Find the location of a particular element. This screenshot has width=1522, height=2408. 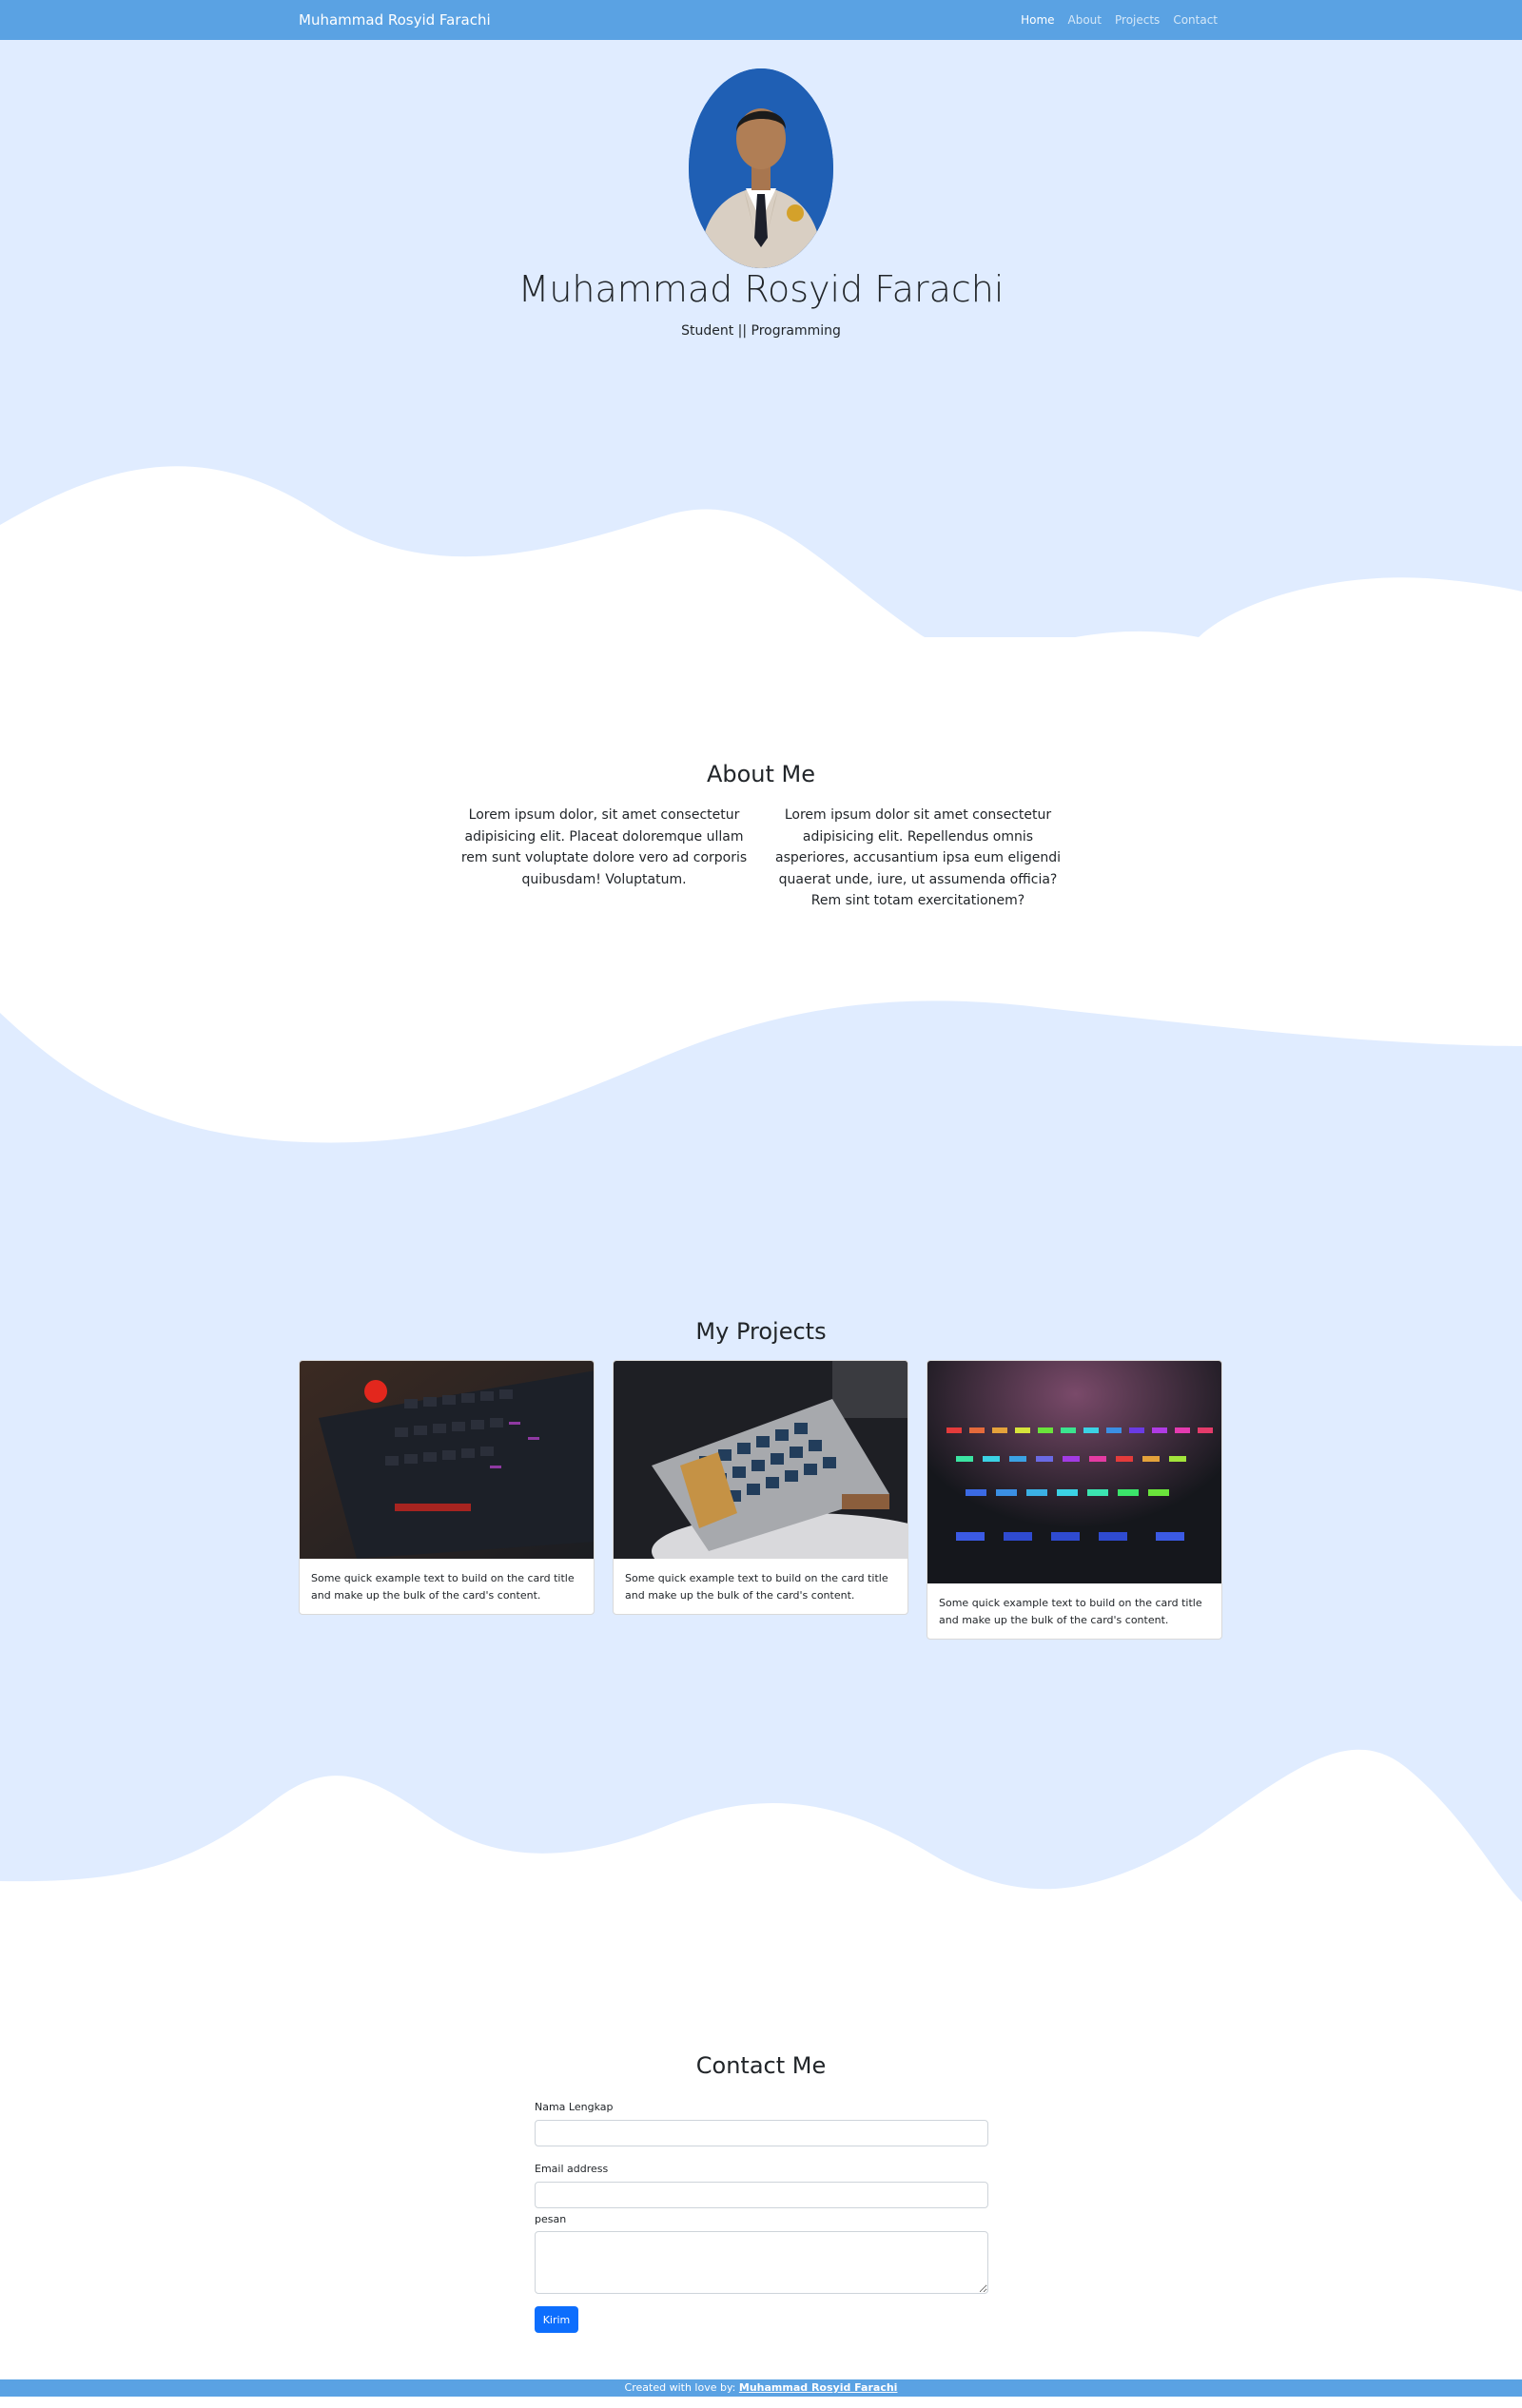

nav-link-about: About is located at coordinates (1085, 20).